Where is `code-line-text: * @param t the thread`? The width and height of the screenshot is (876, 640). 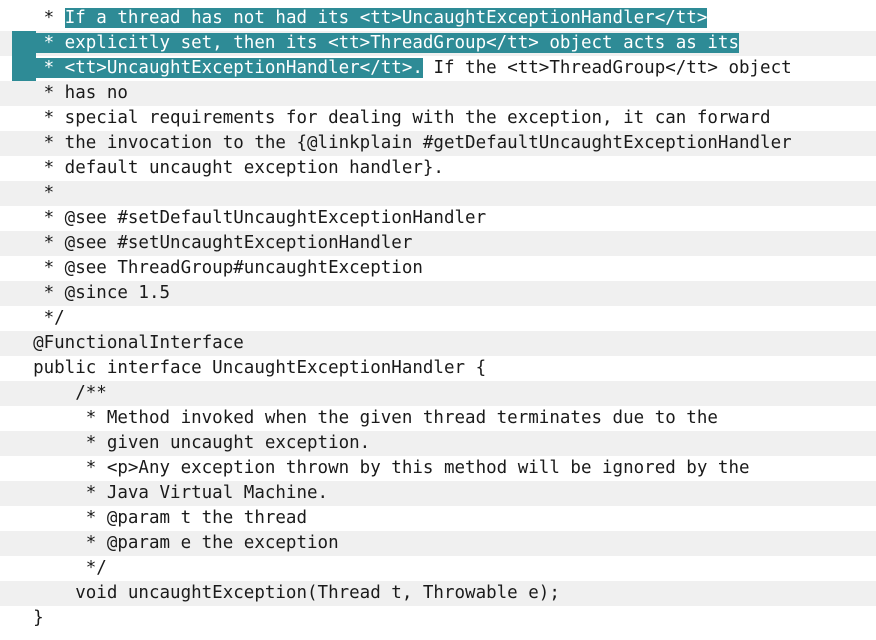 code-line-text: * @param t the thread is located at coordinates (159, 518).